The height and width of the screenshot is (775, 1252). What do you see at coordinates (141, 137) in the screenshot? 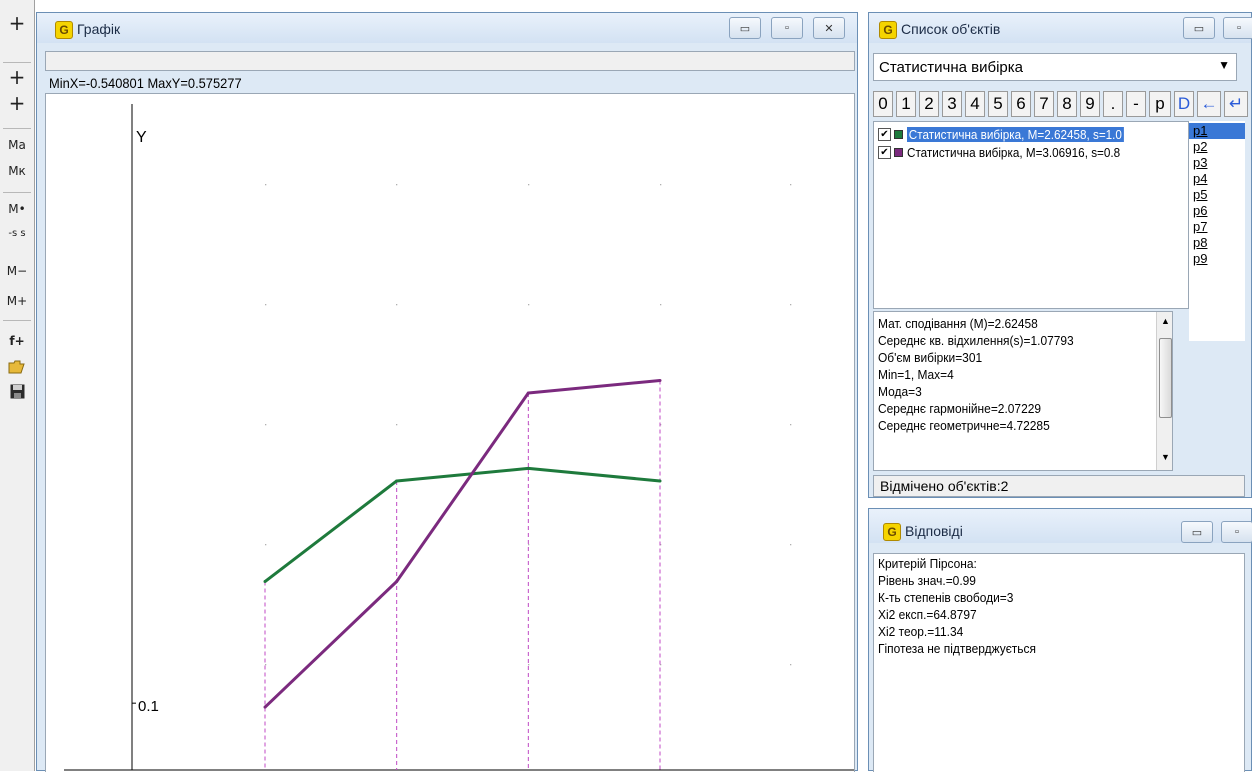
I see `y-axis-label: Y` at bounding box center [141, 137].